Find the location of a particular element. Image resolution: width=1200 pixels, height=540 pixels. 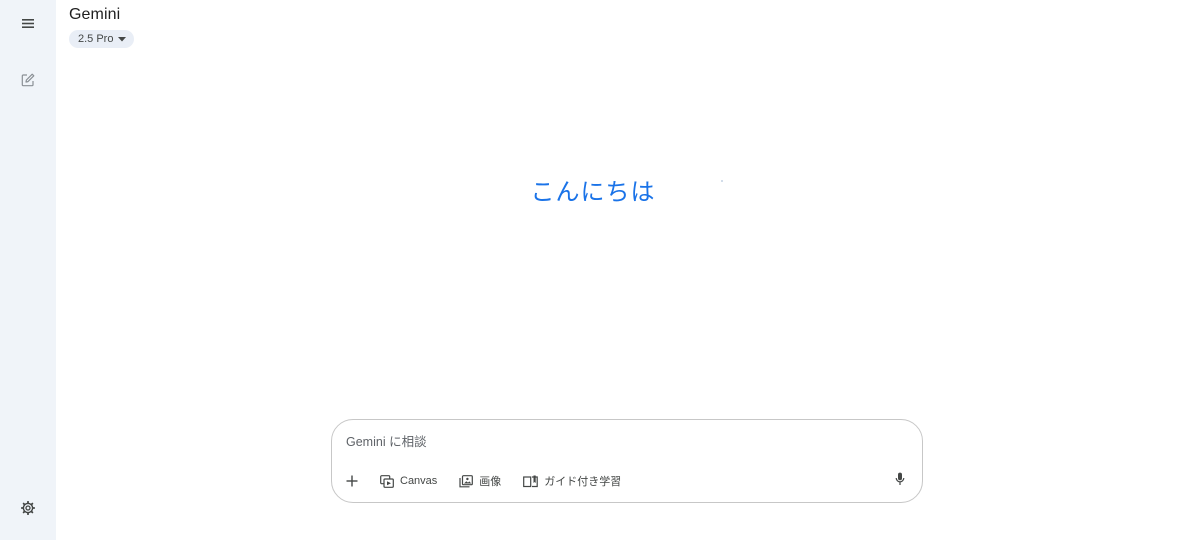

menu-icon is located at coordinates (28, 23).